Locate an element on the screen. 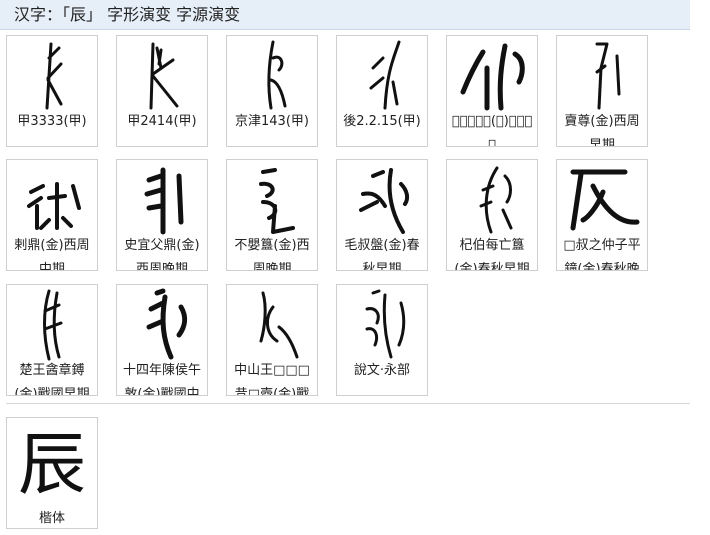 Image resolution: width=710 pixels, height=535 pixels. glyph-caption: 京津143(甲) is located at coordinates (272, 121).